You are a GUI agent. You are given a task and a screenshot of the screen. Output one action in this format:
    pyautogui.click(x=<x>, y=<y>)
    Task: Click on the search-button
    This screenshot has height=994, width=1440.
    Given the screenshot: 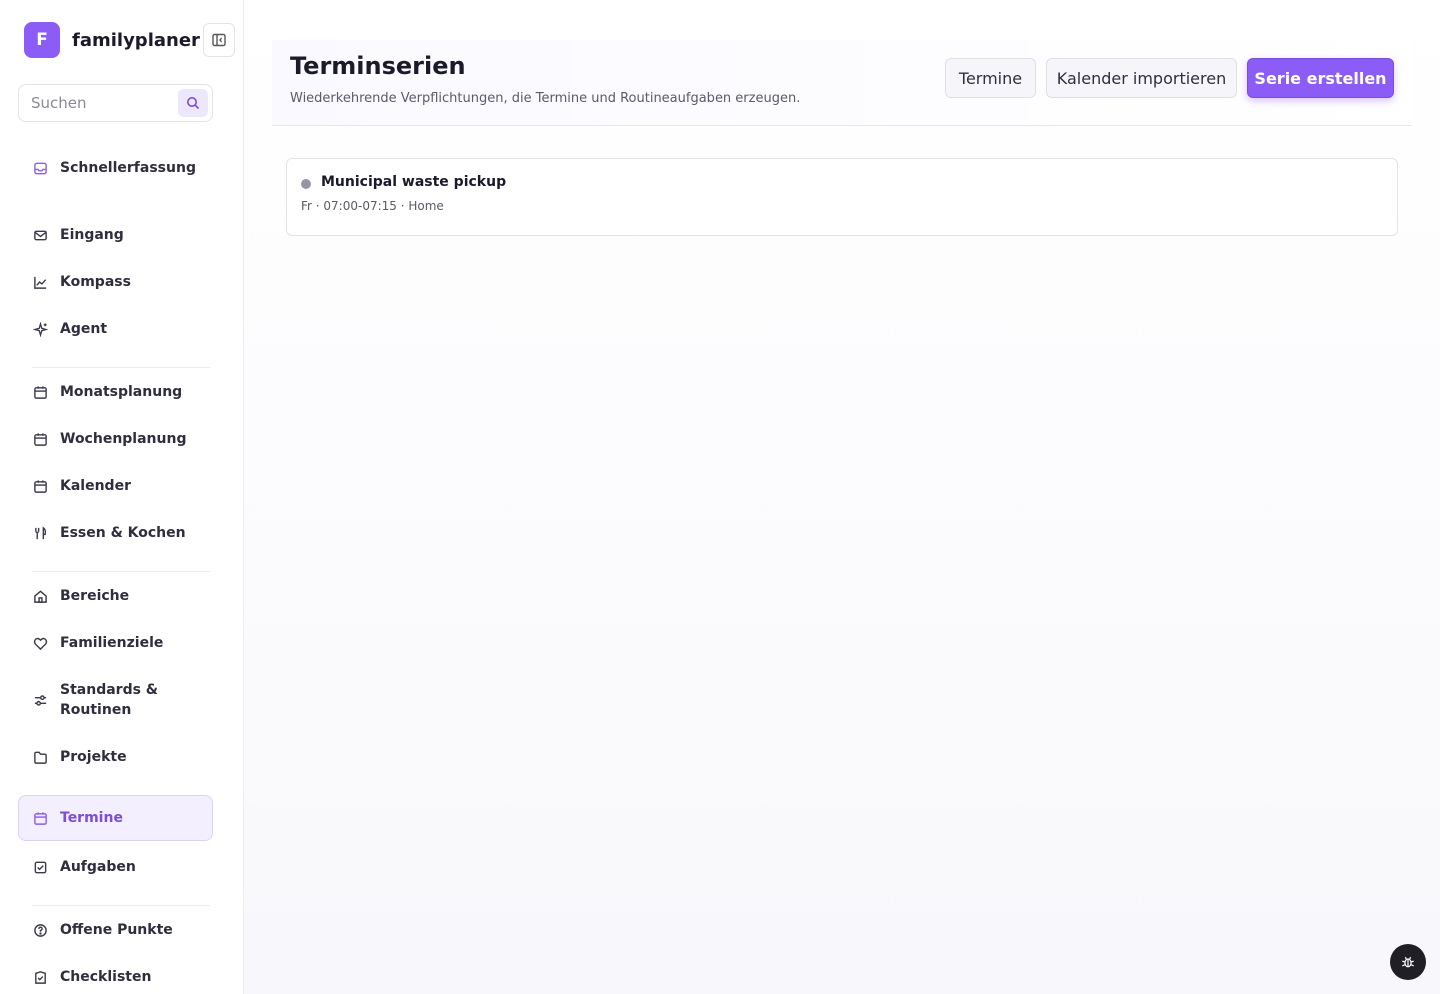 What is the action you would take?
    pyautogui.click(x=193, y=103)
    